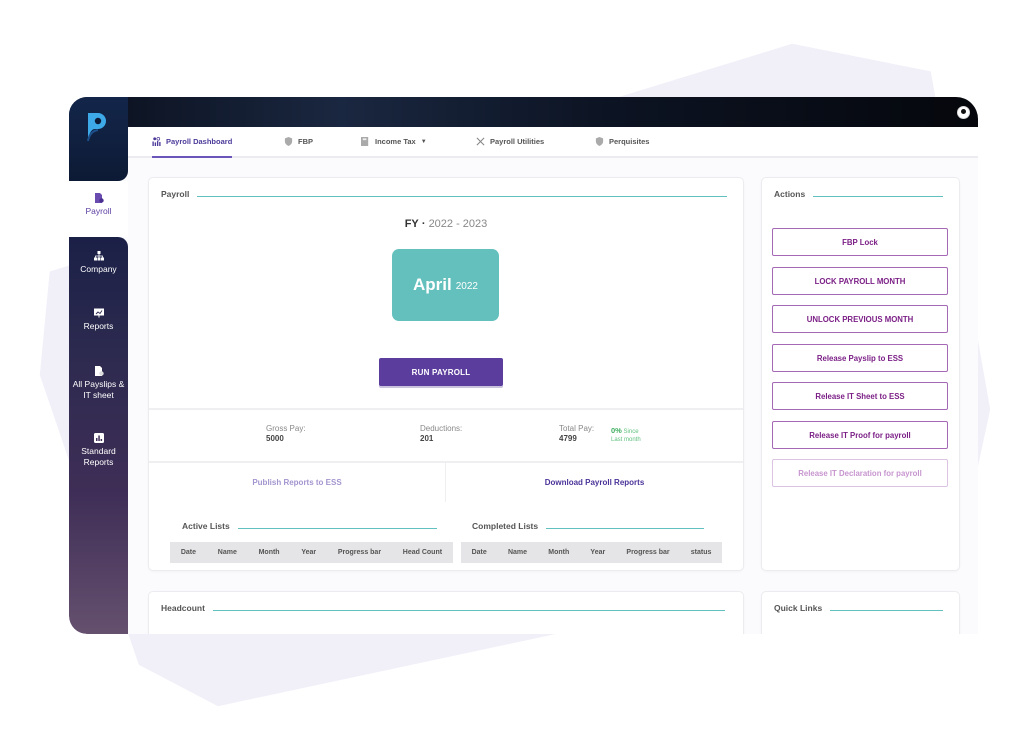 The width and height of the screenshot is (1024, 745). I want to click on calculator-icon, so click(365, 141).